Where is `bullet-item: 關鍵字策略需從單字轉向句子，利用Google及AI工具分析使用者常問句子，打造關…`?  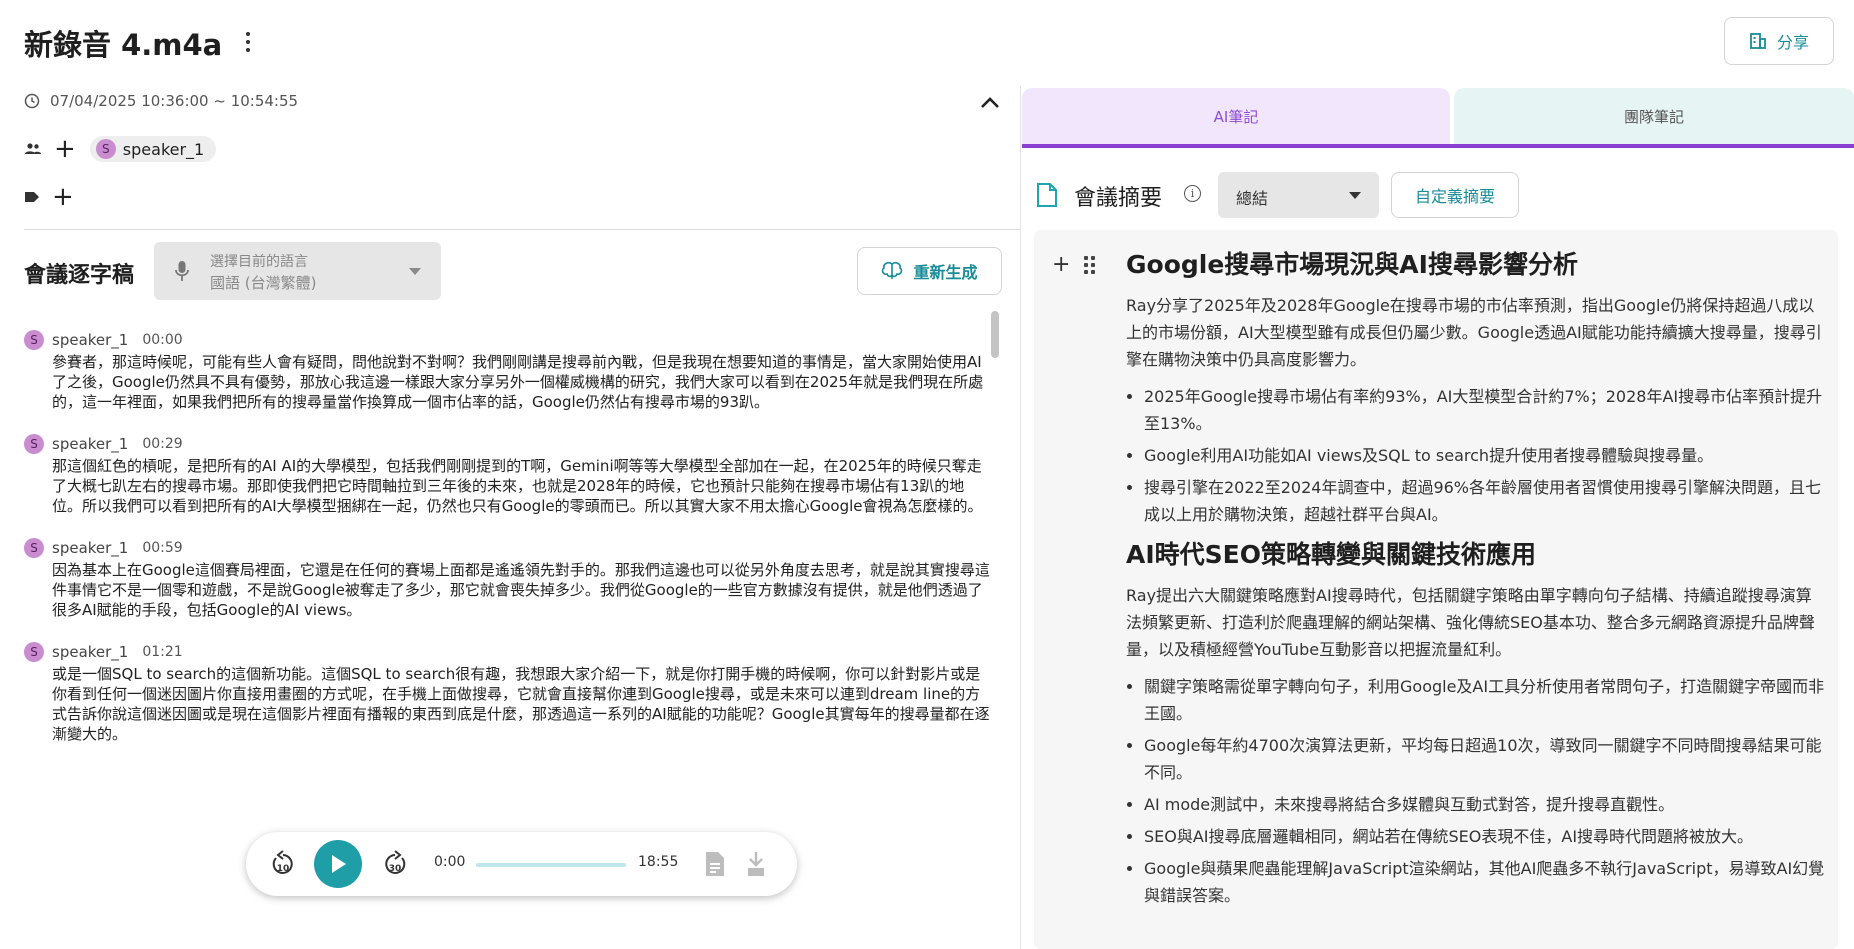 bullet-item: 關鍵字策略需從單字轉向句子，利用Google及AI工具分析使用者常問句子，打造關… is located at coordinates (1485, 700).